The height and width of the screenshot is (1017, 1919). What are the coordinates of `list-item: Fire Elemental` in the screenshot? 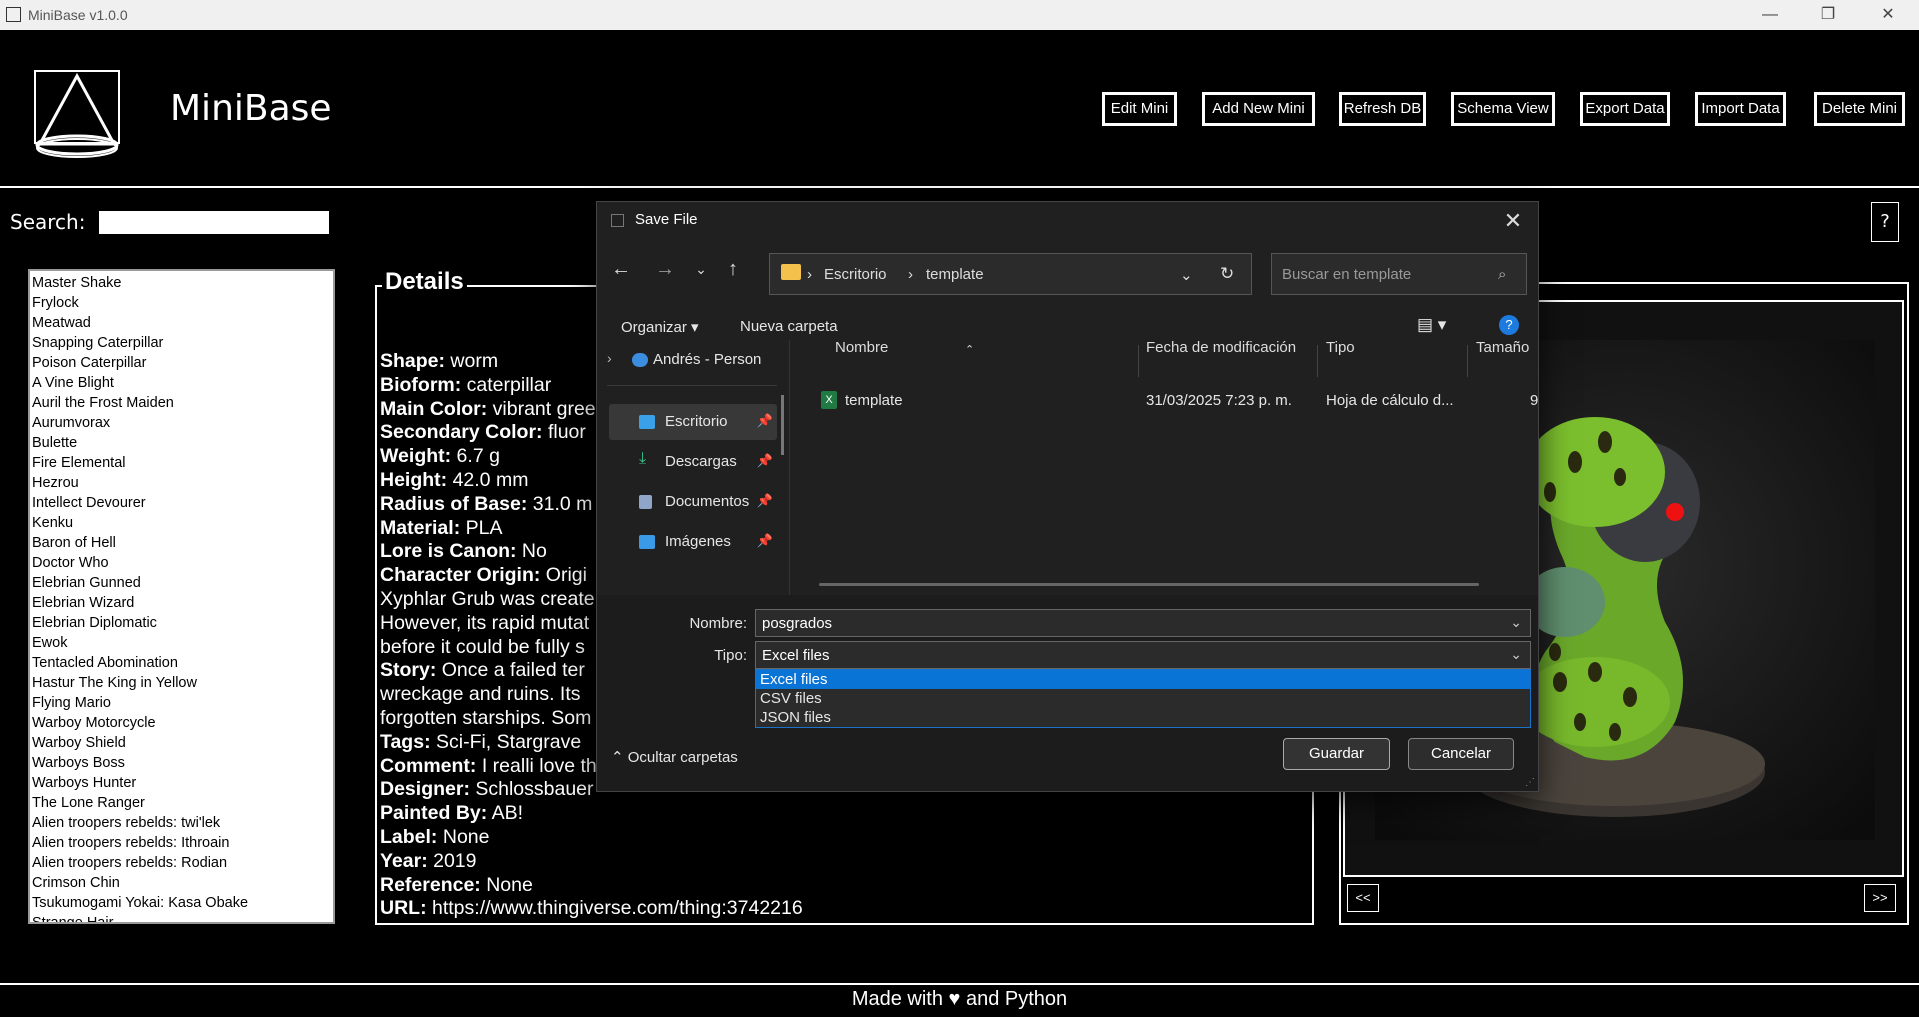 It's located at (182, 463).